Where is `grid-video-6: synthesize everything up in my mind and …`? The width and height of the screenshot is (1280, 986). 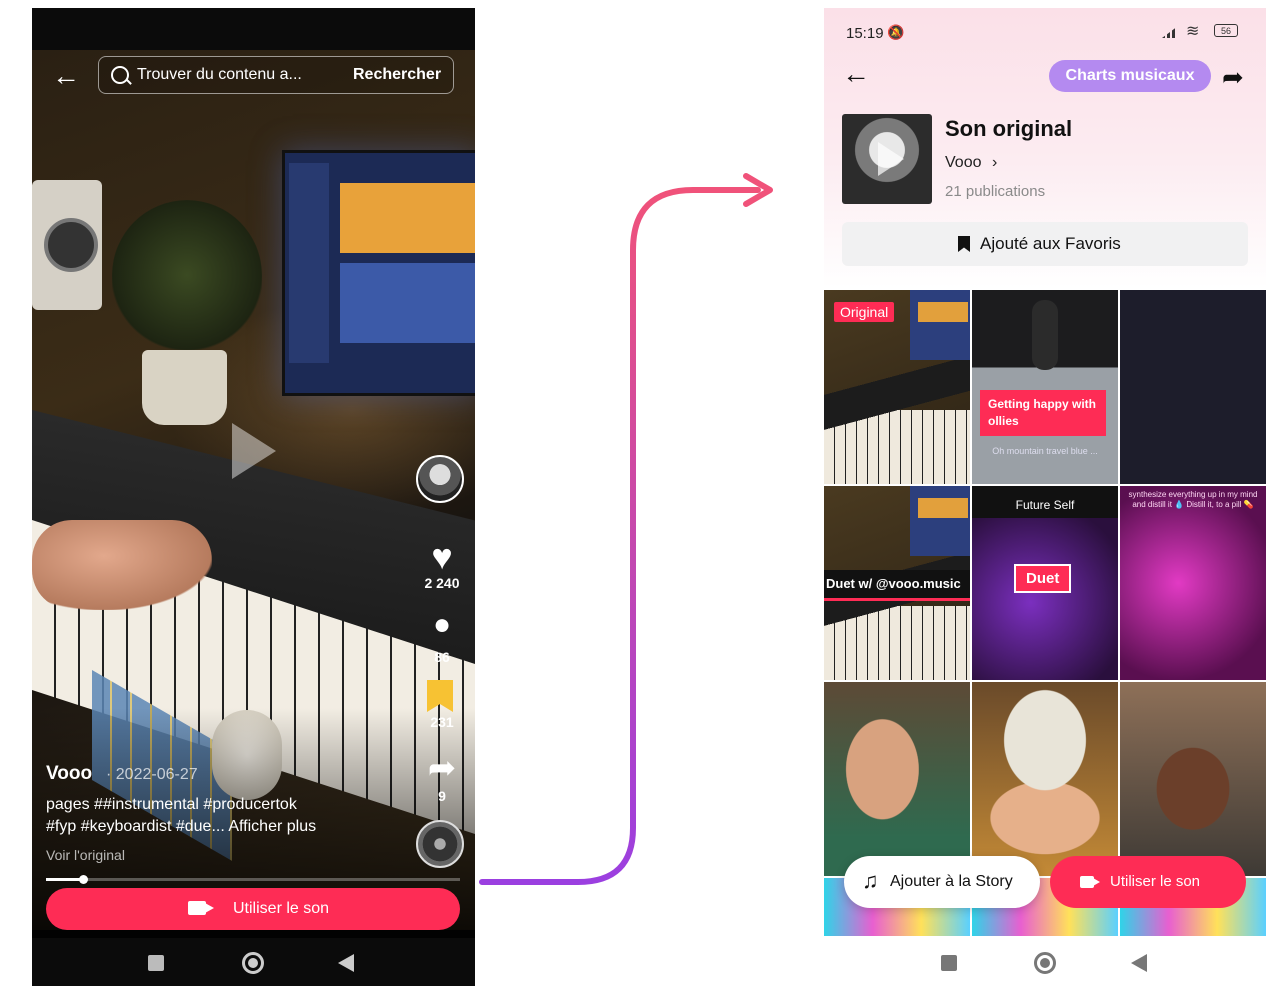
grid-video-6: synthesize everything up in my mind and … is located at coordinates (1193, 583).